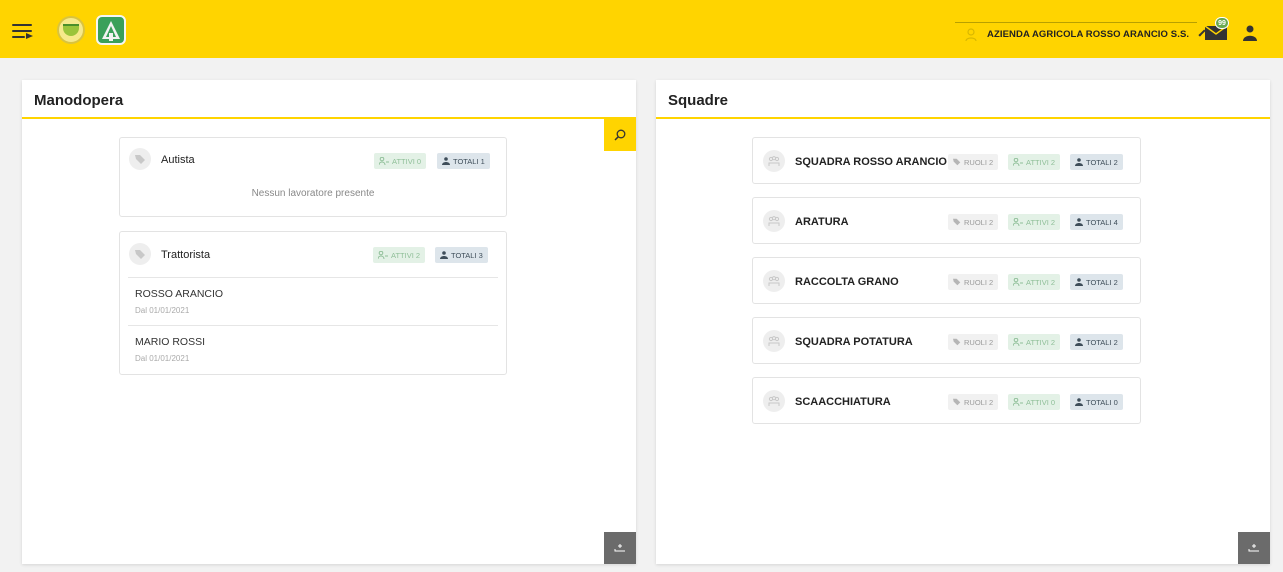 The image size is (1283, 572). Describe the element at coordinates (971, 34) in the screenshot. I see `user-outline-icon` at that location.